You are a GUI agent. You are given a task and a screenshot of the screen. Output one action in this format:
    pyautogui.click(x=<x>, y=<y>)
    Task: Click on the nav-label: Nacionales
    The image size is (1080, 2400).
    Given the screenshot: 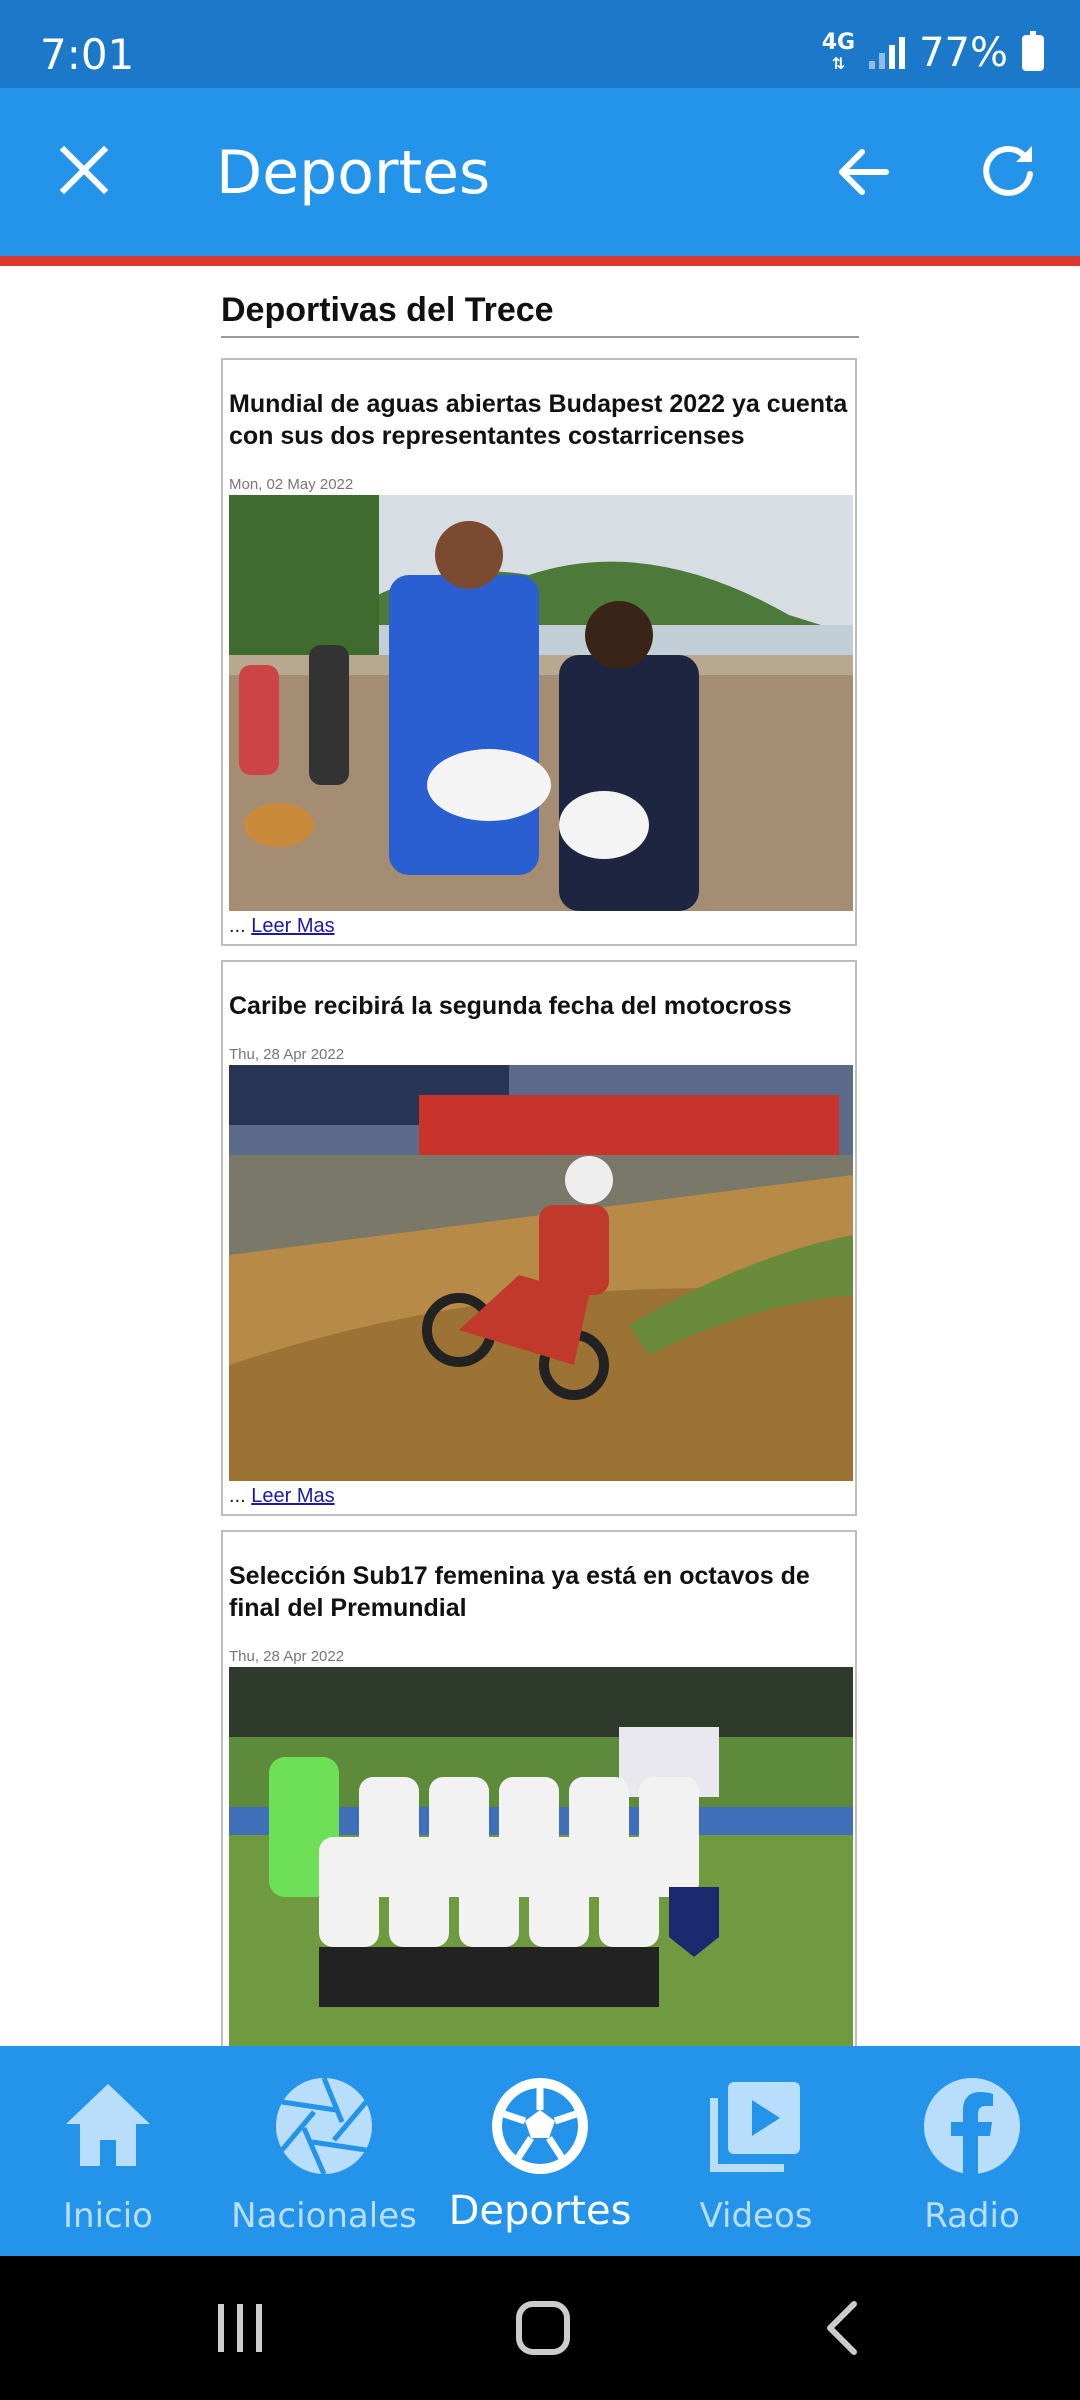 What is the action you would take?
    pyautogui.click(x=324, y=2216)
    